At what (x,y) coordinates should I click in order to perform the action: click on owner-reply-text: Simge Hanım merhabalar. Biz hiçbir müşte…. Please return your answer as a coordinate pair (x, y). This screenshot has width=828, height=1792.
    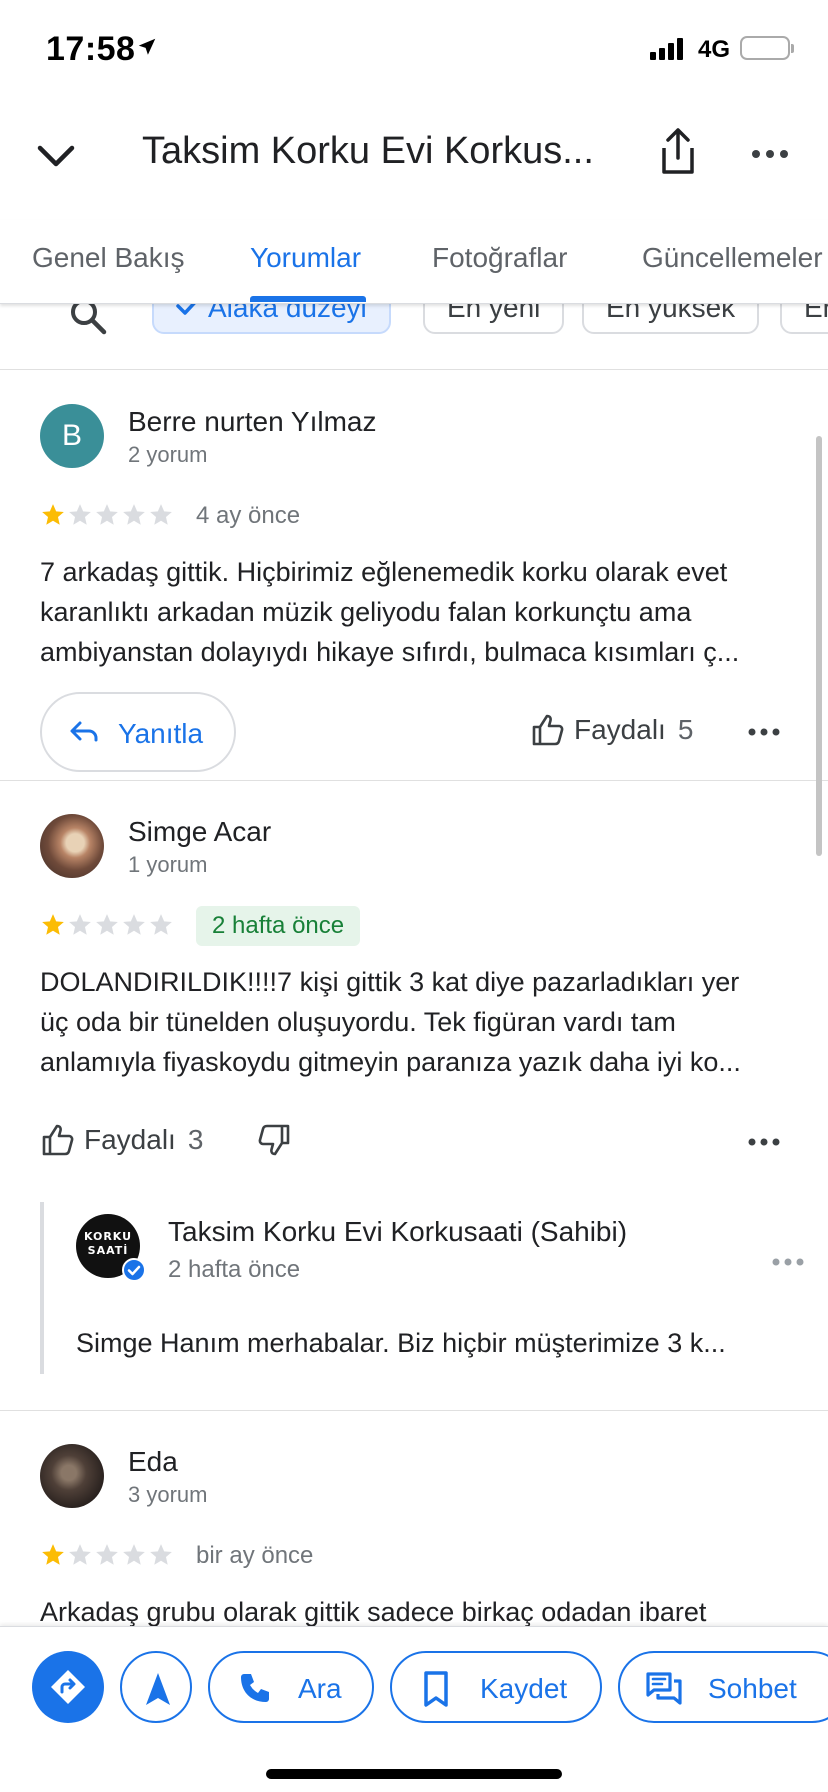
    Looking at the image, I should click on (426, 1343).